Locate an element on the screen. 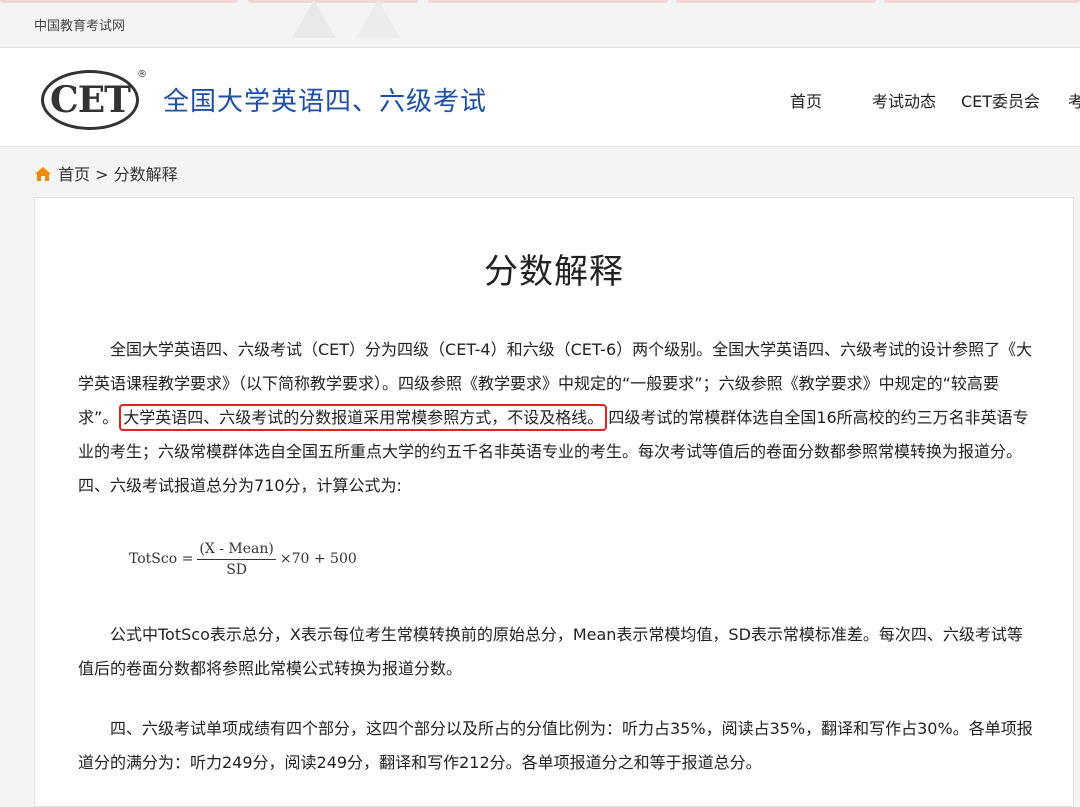 This screenshot has height=807, width=1080. score-formula: TotSco = (X - Mean) SD ×70 + 500 is located at coordinates (243, 559).